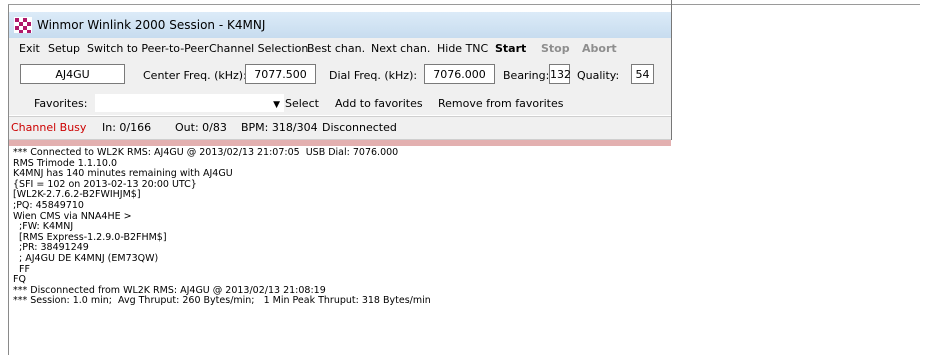  What do you see at coordinates (302, 103) in the screenshot?
I see `select-button: Select` at bounding box center [302, 103].